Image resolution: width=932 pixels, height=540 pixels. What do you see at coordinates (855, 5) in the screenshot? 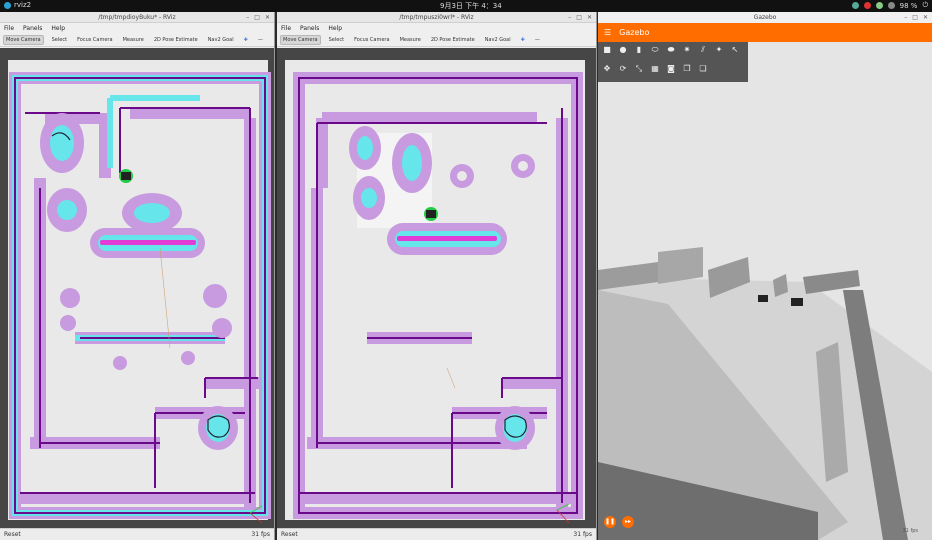
I see `network-icon` at bounding box center [855, 5].